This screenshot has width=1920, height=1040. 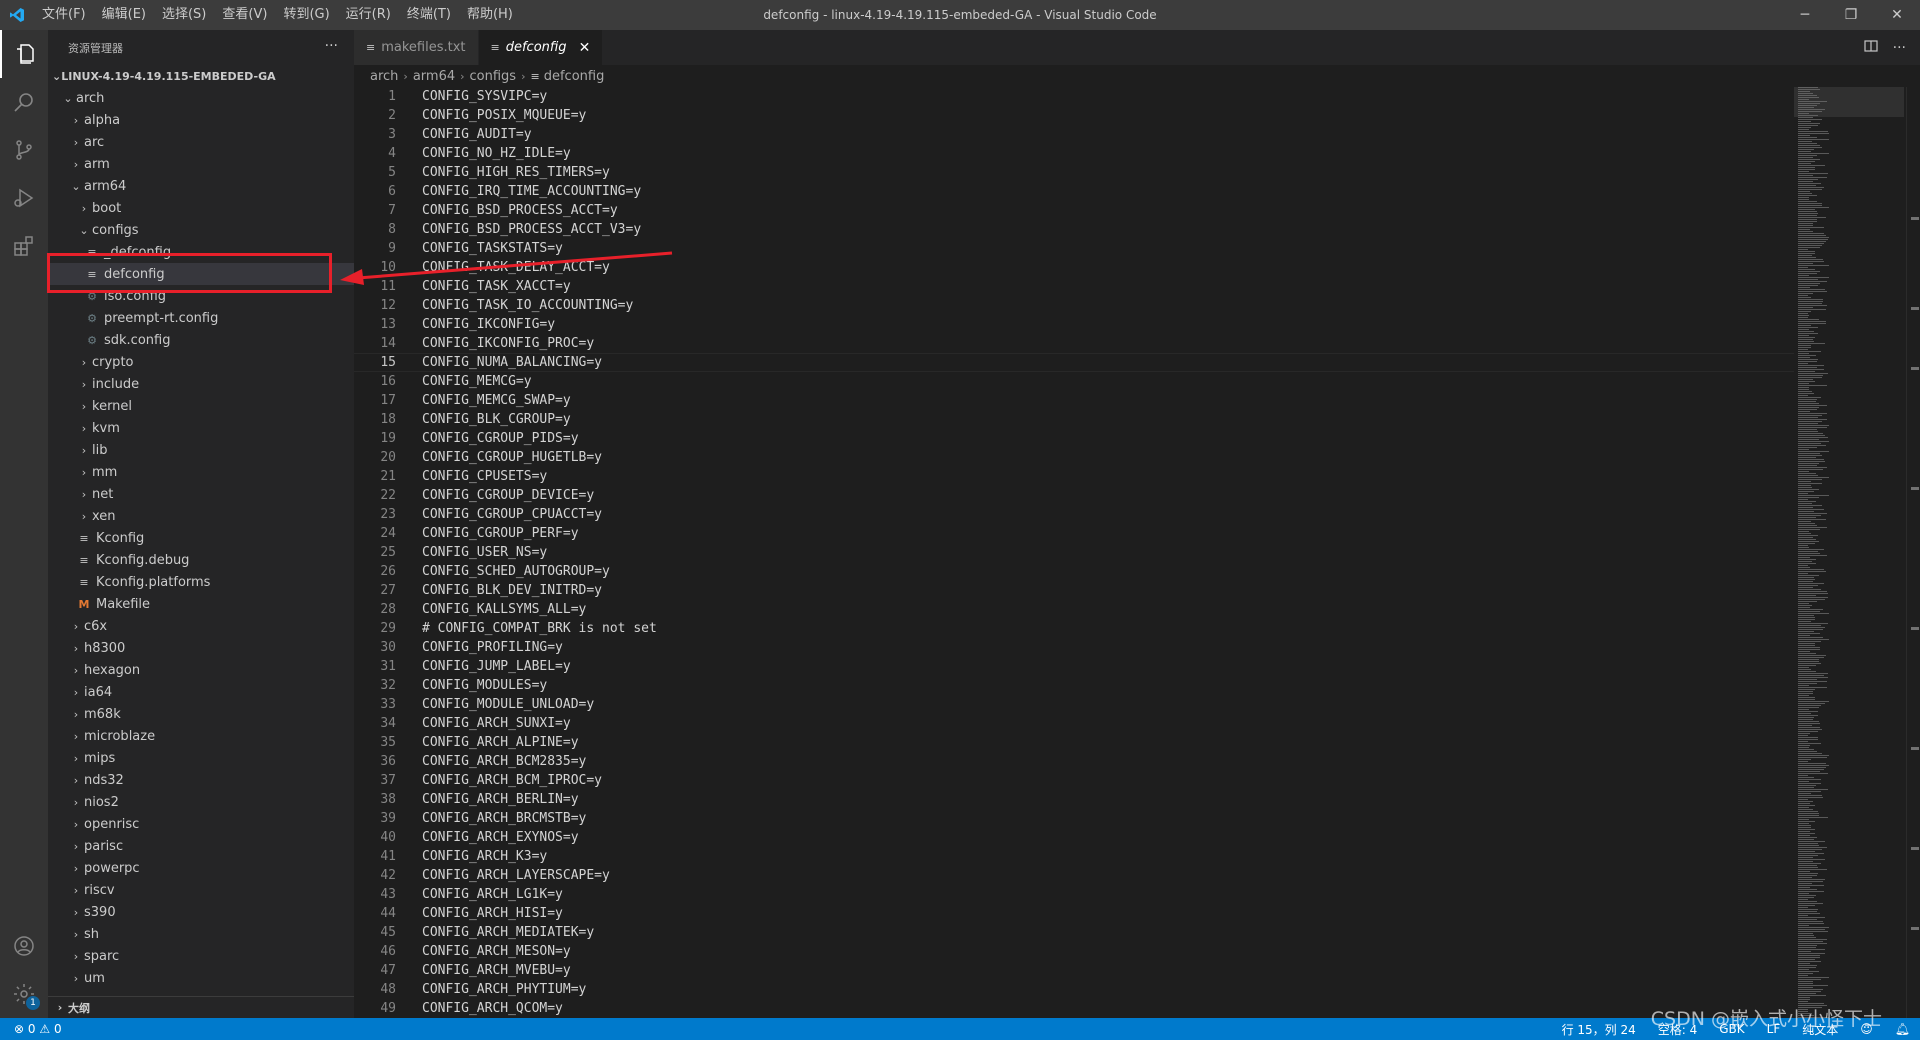 I want to click on minimap, so click(x=1849, y=552).